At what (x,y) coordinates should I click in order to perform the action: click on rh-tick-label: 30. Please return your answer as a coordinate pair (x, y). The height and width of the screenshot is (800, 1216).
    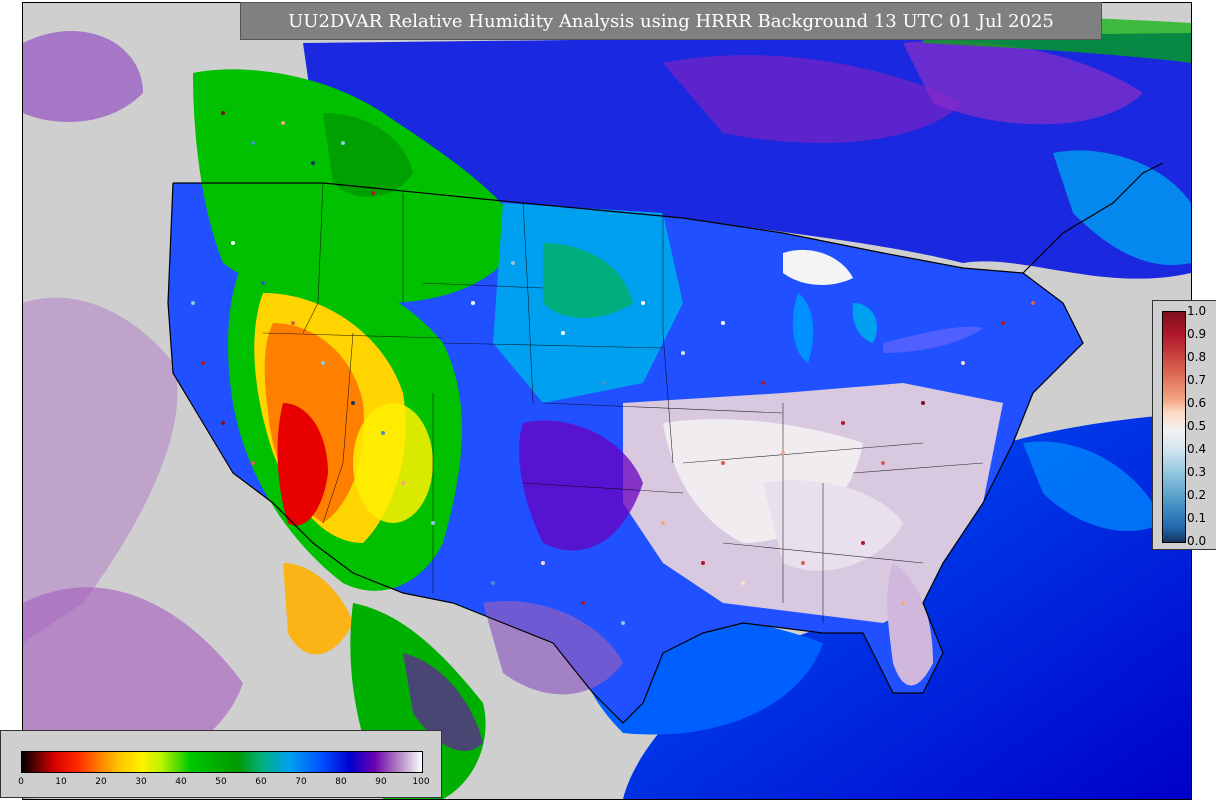
    Looking at the image, I should click on (141, 782).